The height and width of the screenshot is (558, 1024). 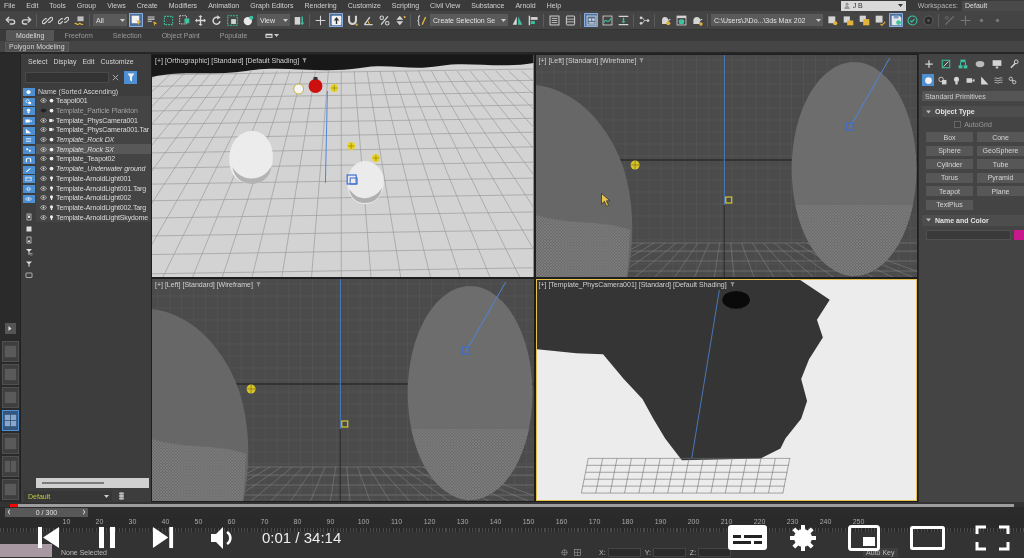 I want to click on monitor-icon, so click(x=997, y=64).